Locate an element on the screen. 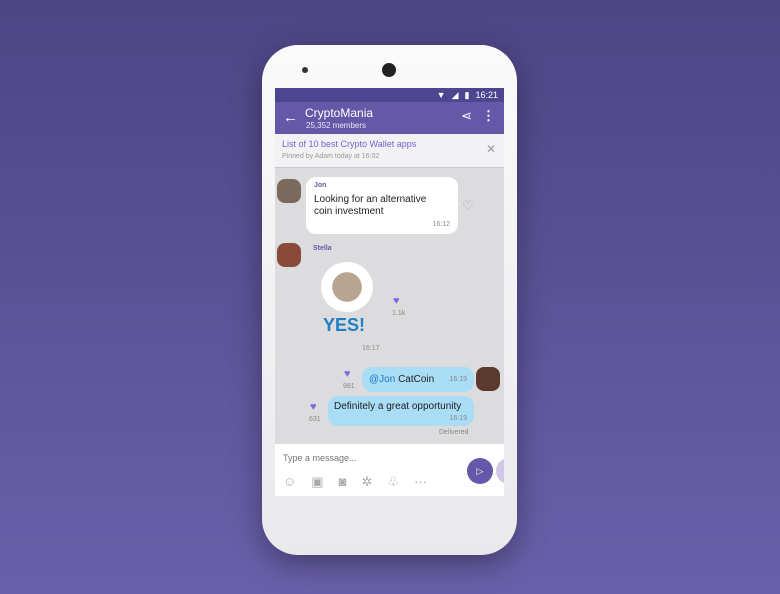  delivery-status: Delivered is located at coordinates (454, 432).